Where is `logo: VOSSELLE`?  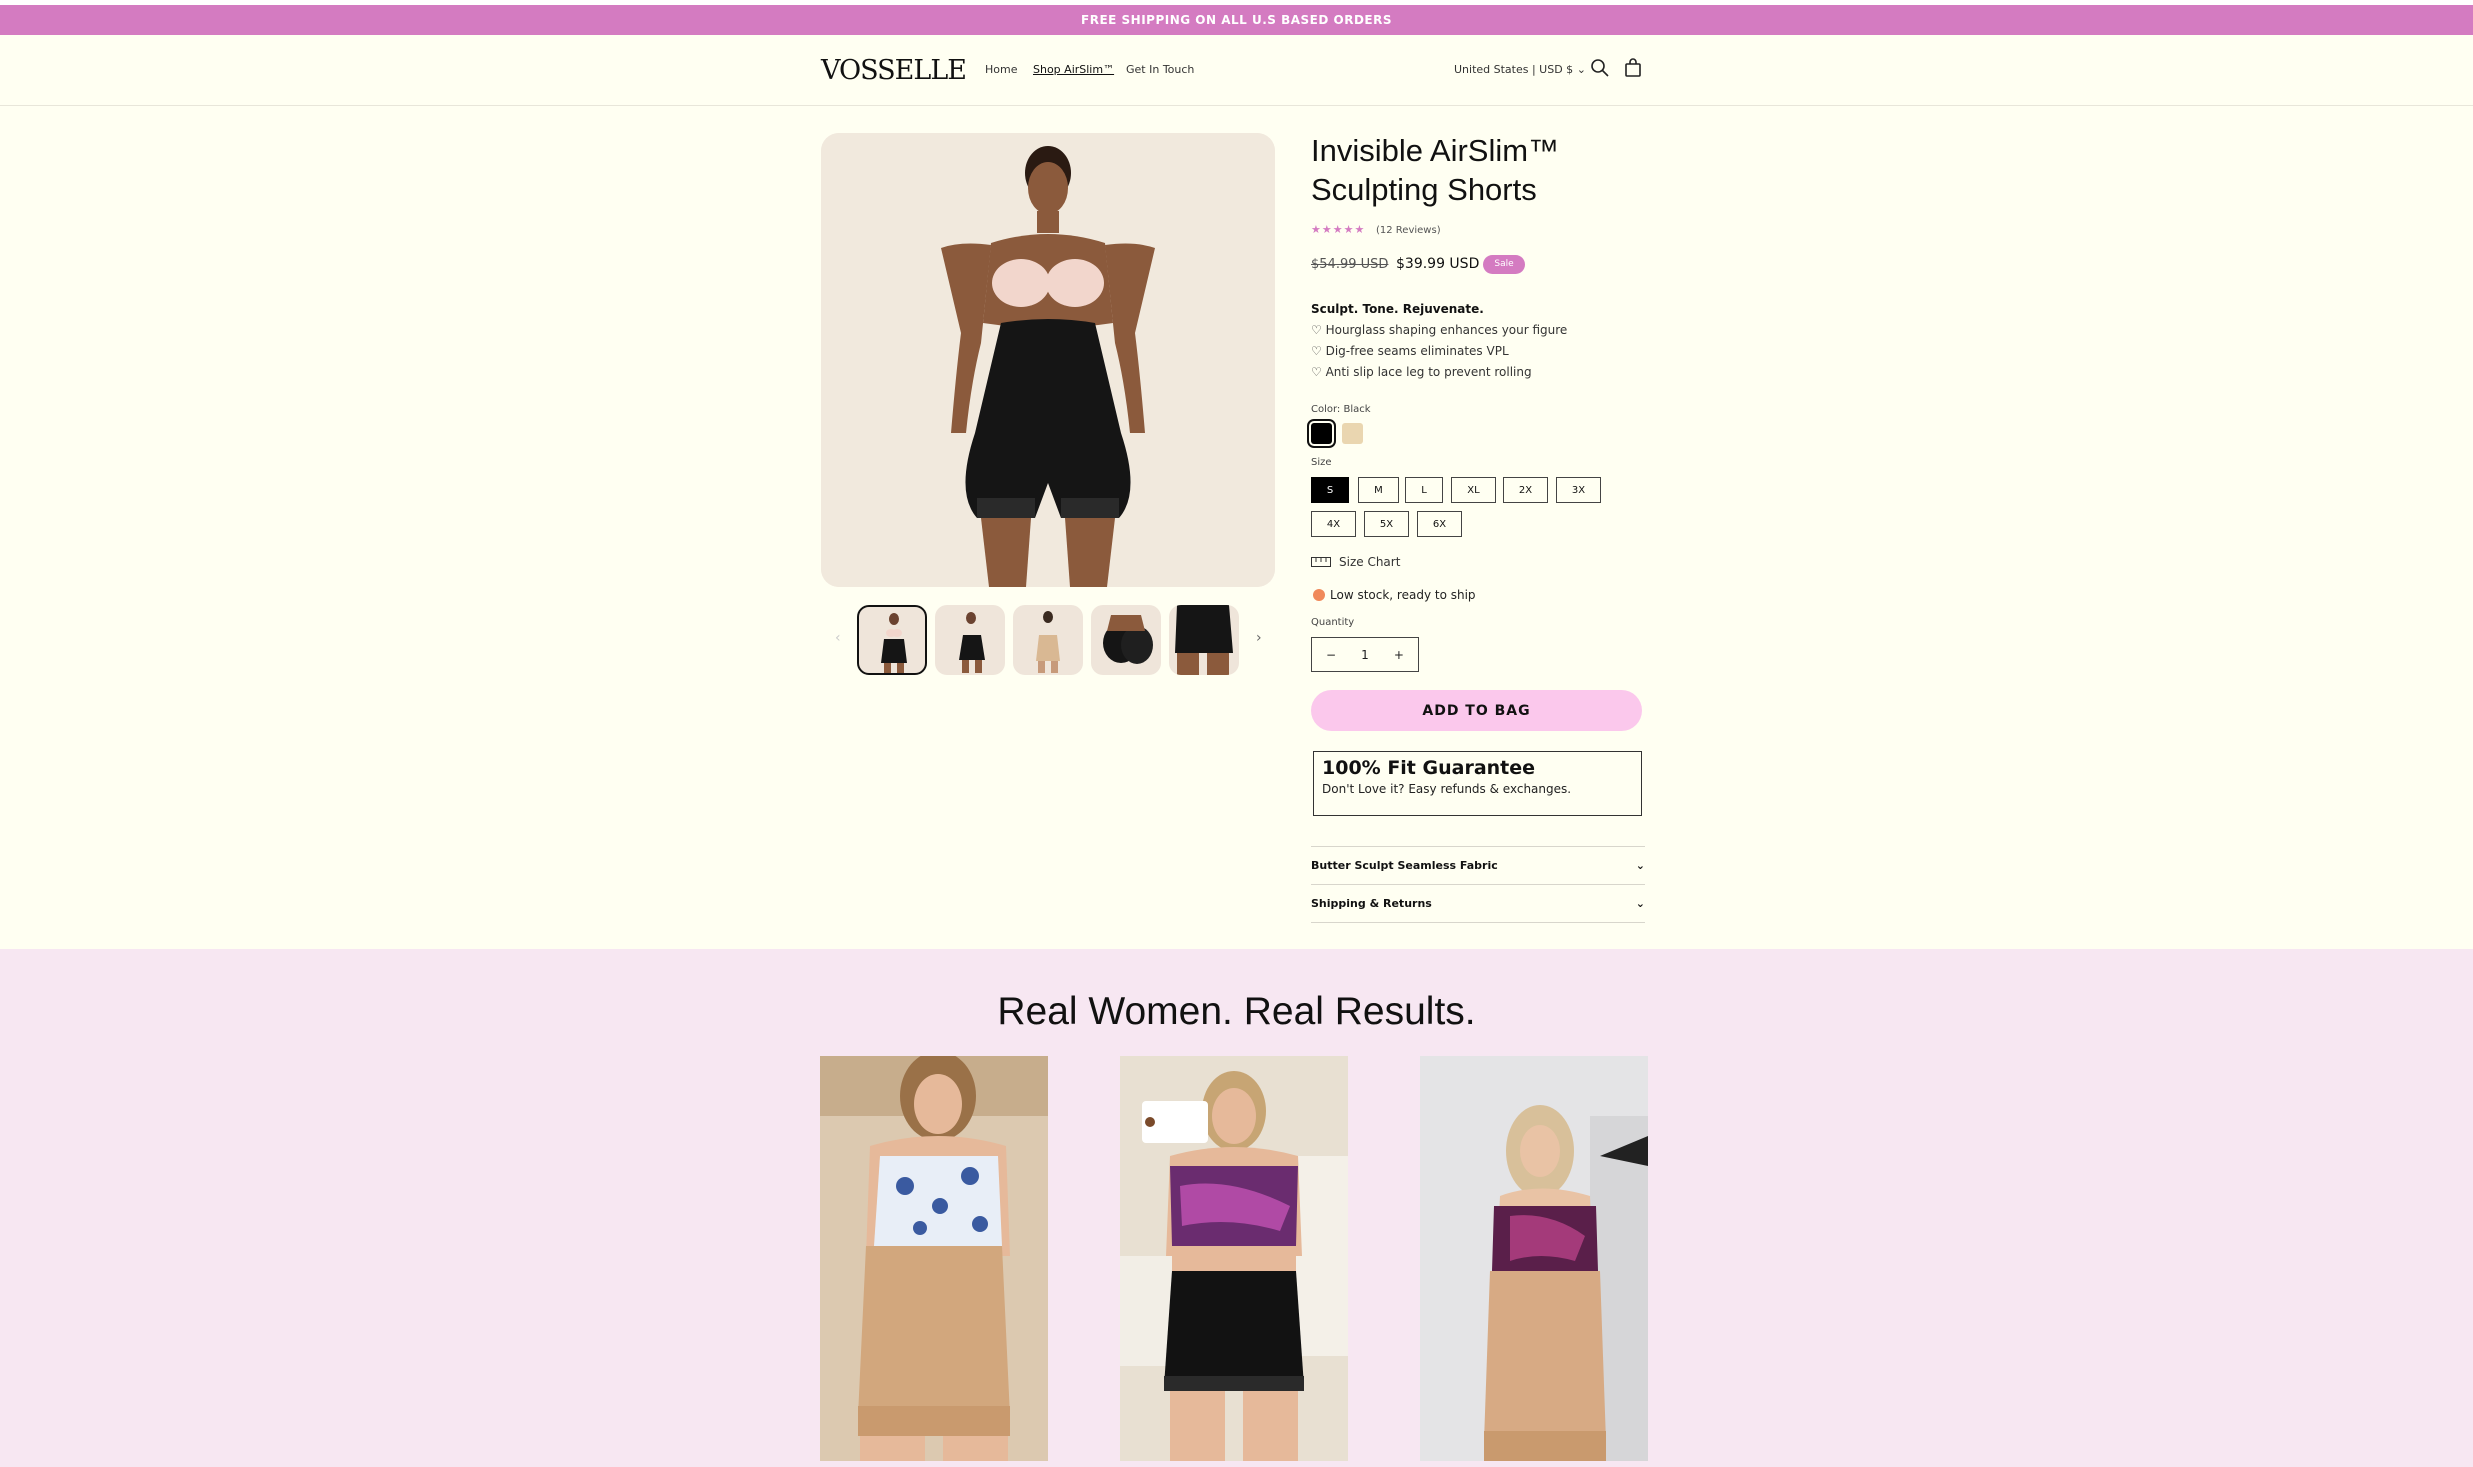 logo: VOSSELLE is located at coordinates (894, 70).